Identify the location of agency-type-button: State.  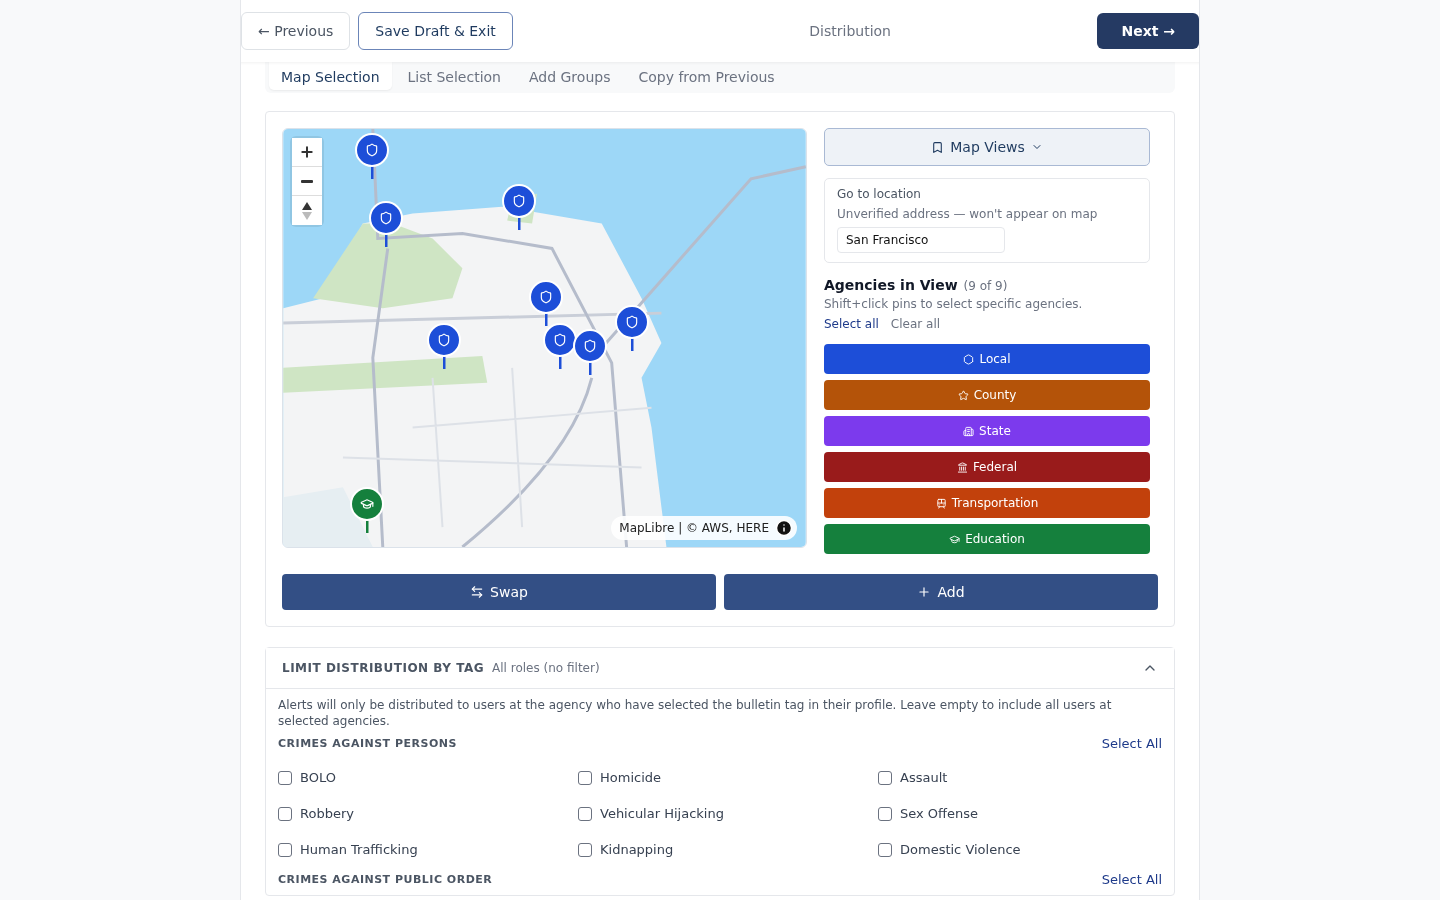
(987, 431).